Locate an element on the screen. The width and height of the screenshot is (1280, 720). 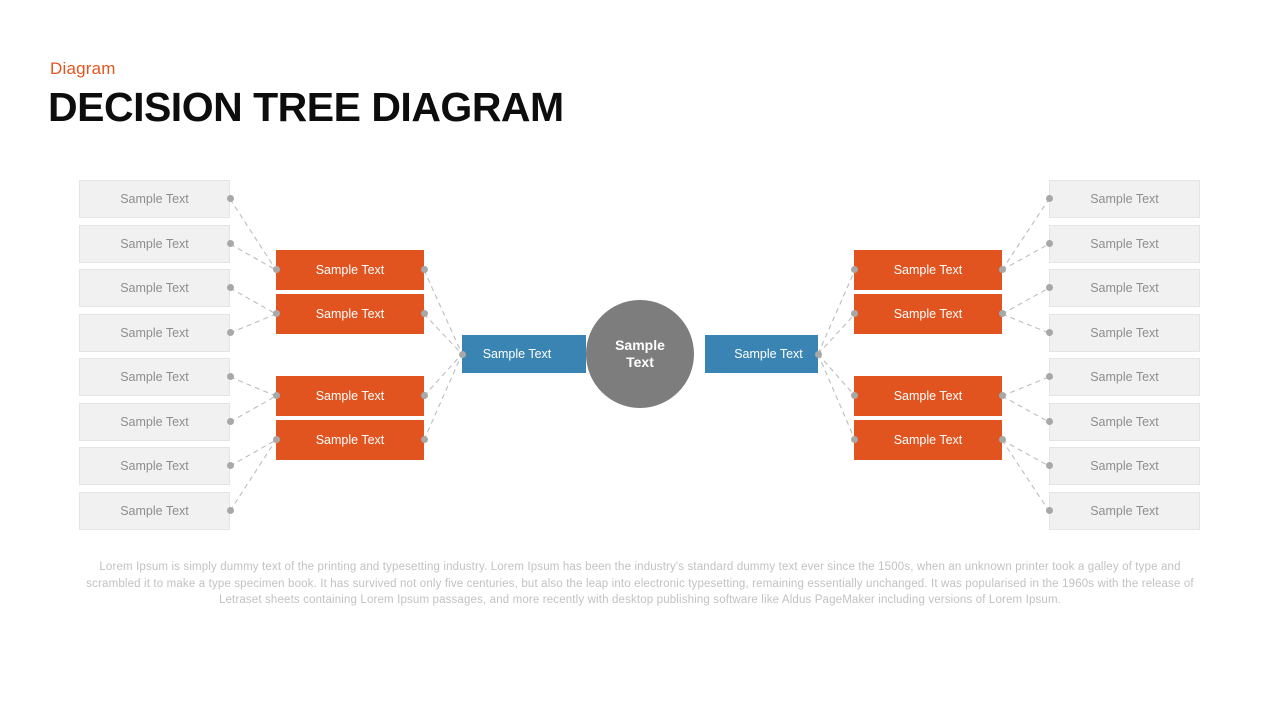
root-label: Sample Text is located at coordinates (640, 353).